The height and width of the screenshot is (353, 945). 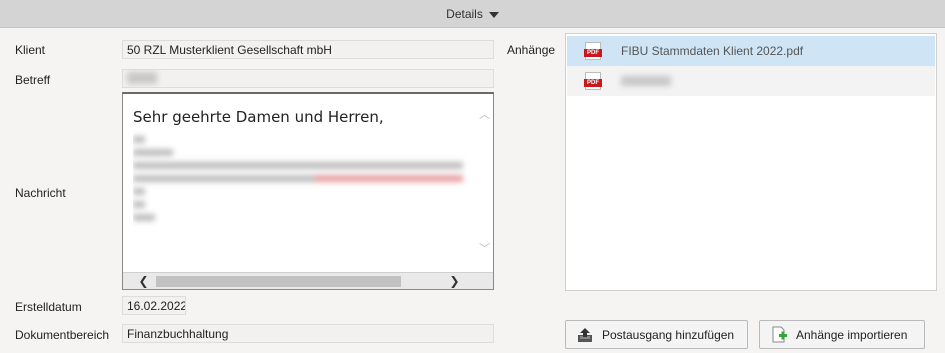 I want to click on chevron-down-icon: ﹀, so click(x=484, y=249).